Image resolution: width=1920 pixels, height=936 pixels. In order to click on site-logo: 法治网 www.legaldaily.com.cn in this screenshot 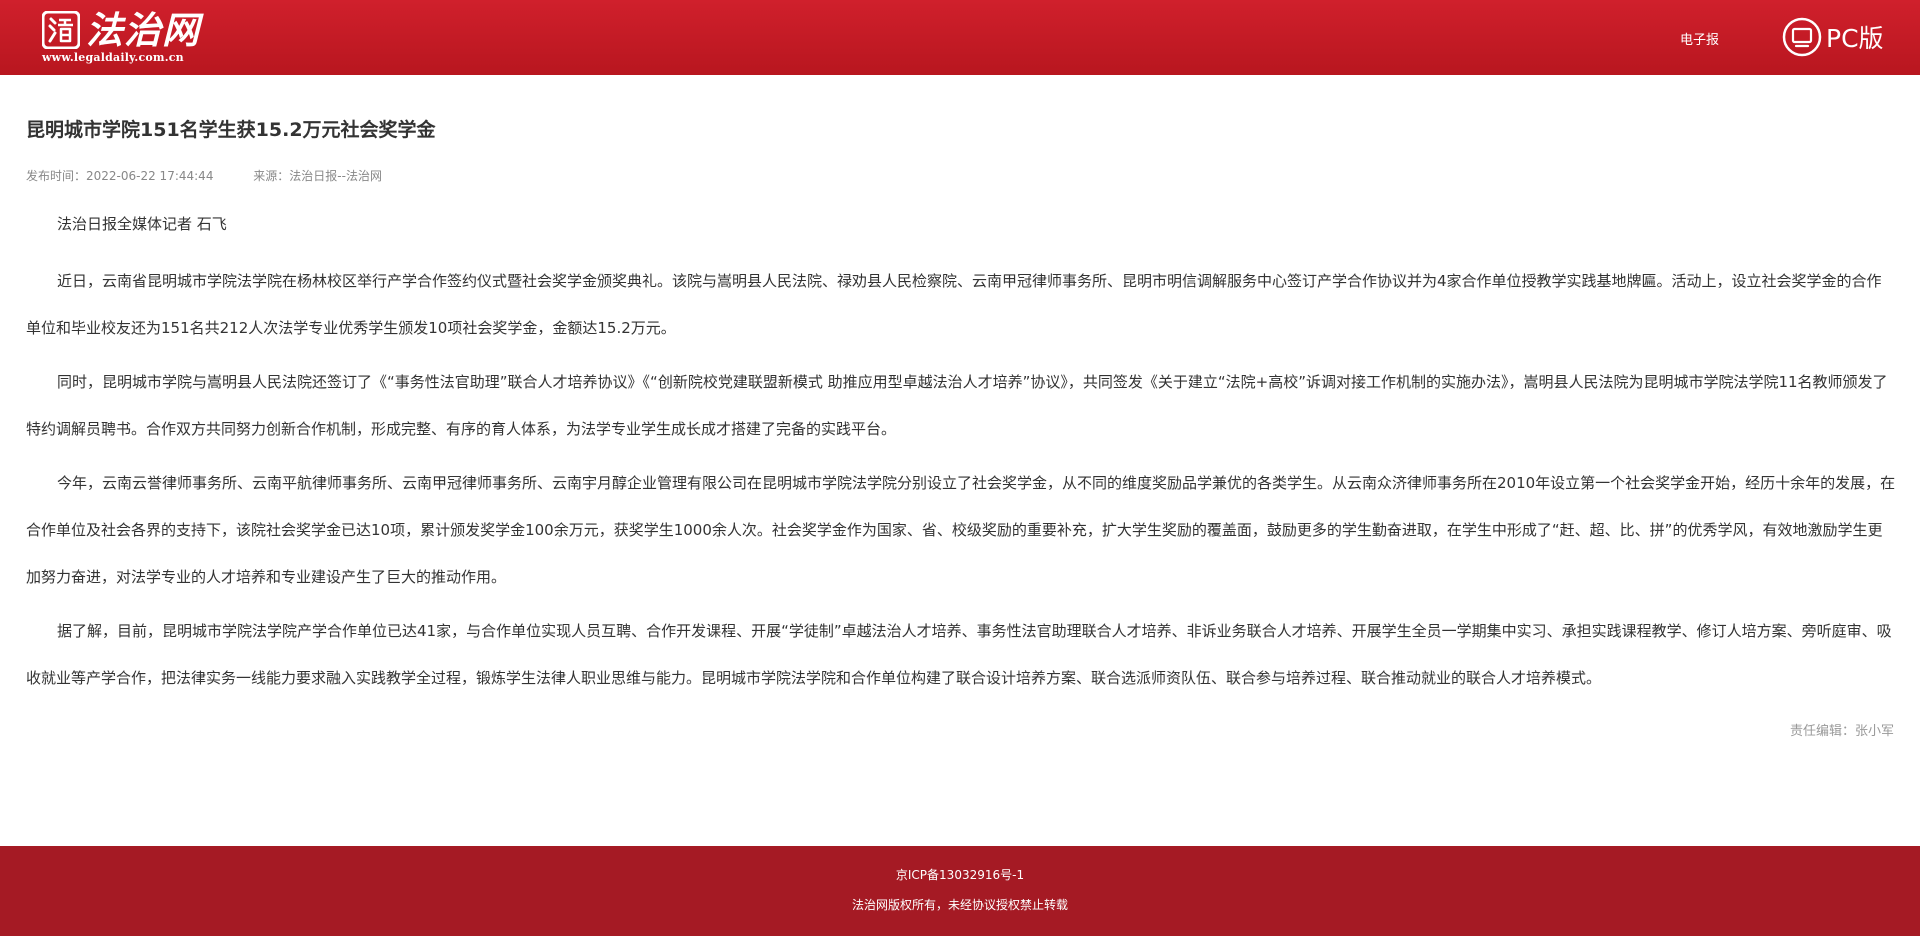, I will do `click(119, 36)`.